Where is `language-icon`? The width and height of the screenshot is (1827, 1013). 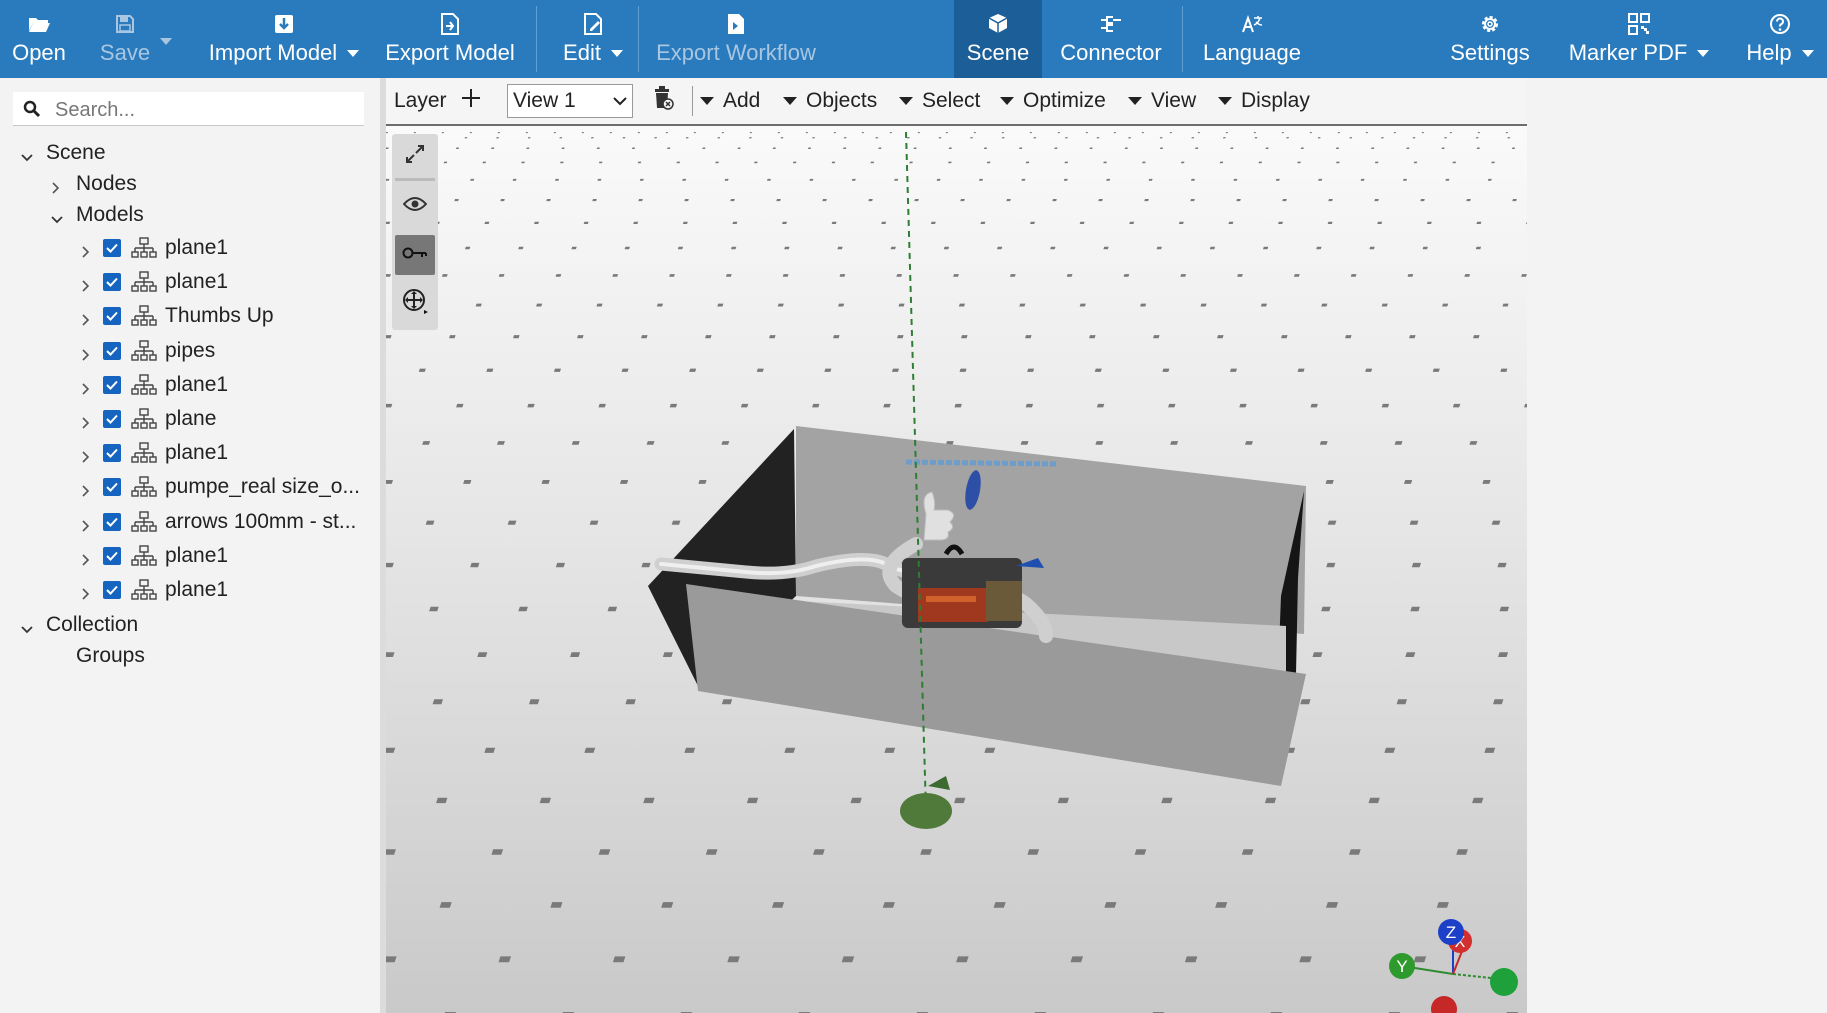
language-icon is located at coordinates (1252, 24).